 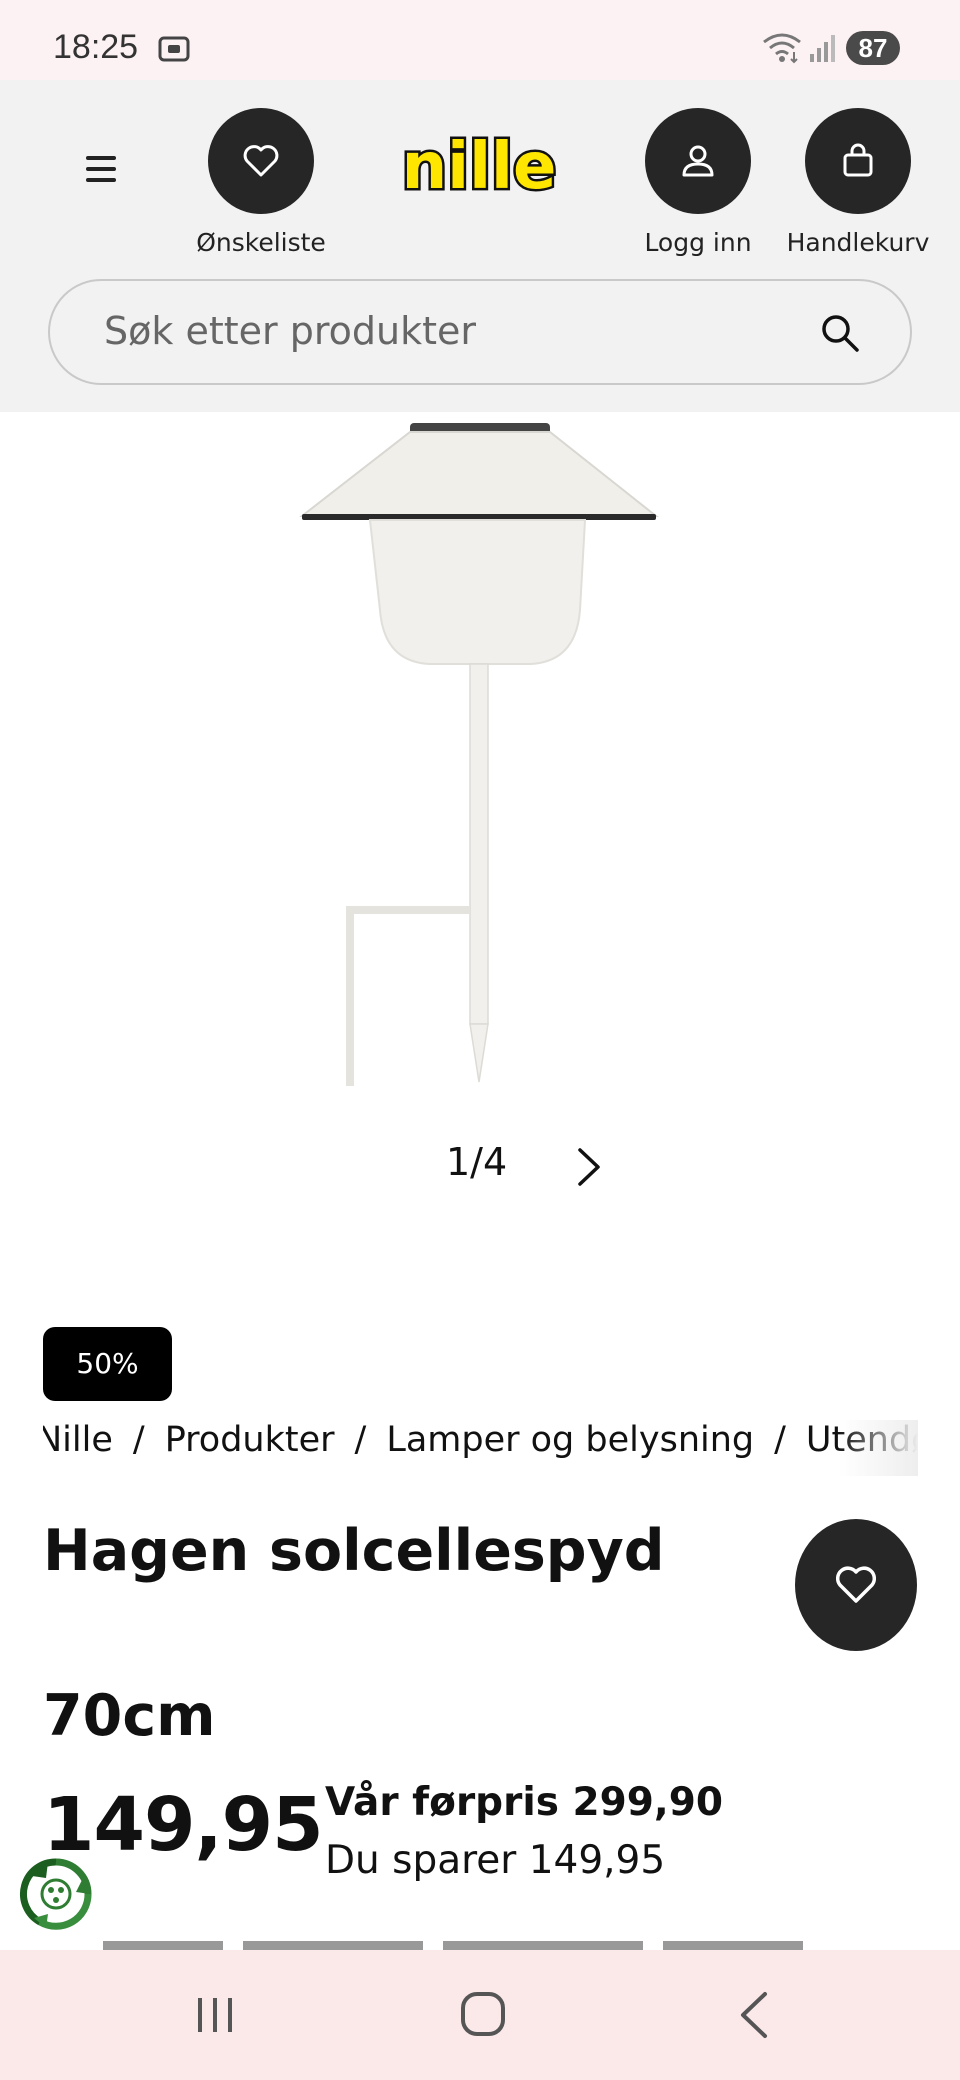 I want to click on recent-apps-icon, so click(x=215, y=2015).